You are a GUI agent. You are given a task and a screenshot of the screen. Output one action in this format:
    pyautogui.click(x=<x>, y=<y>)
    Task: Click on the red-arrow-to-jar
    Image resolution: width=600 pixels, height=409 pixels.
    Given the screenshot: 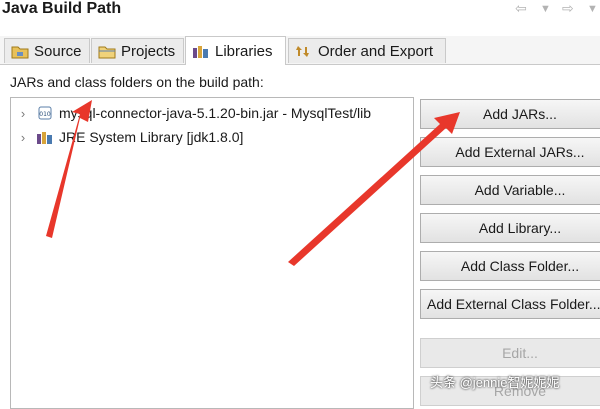 What is the action you would take?
    pyautogui.click(x=69, y=169)
    